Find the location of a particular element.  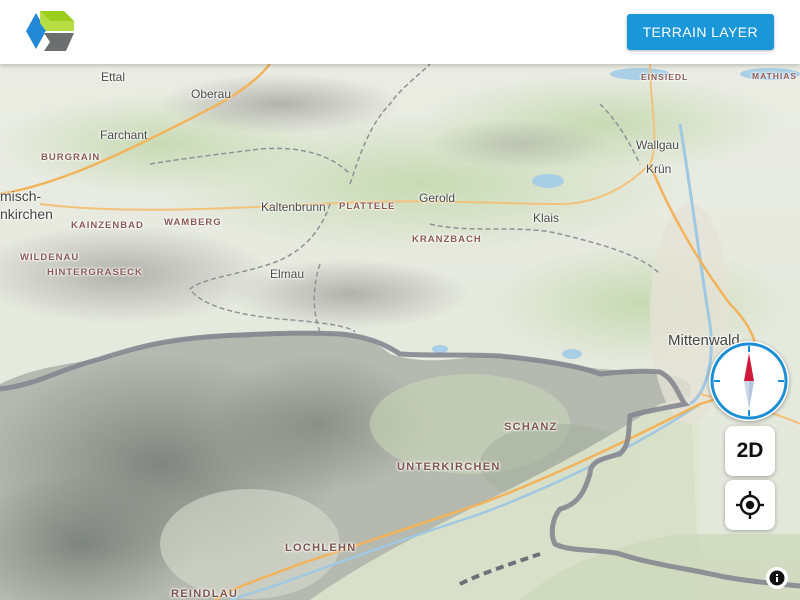

place-label-krun: Krün is located at coordinates (659, 169).